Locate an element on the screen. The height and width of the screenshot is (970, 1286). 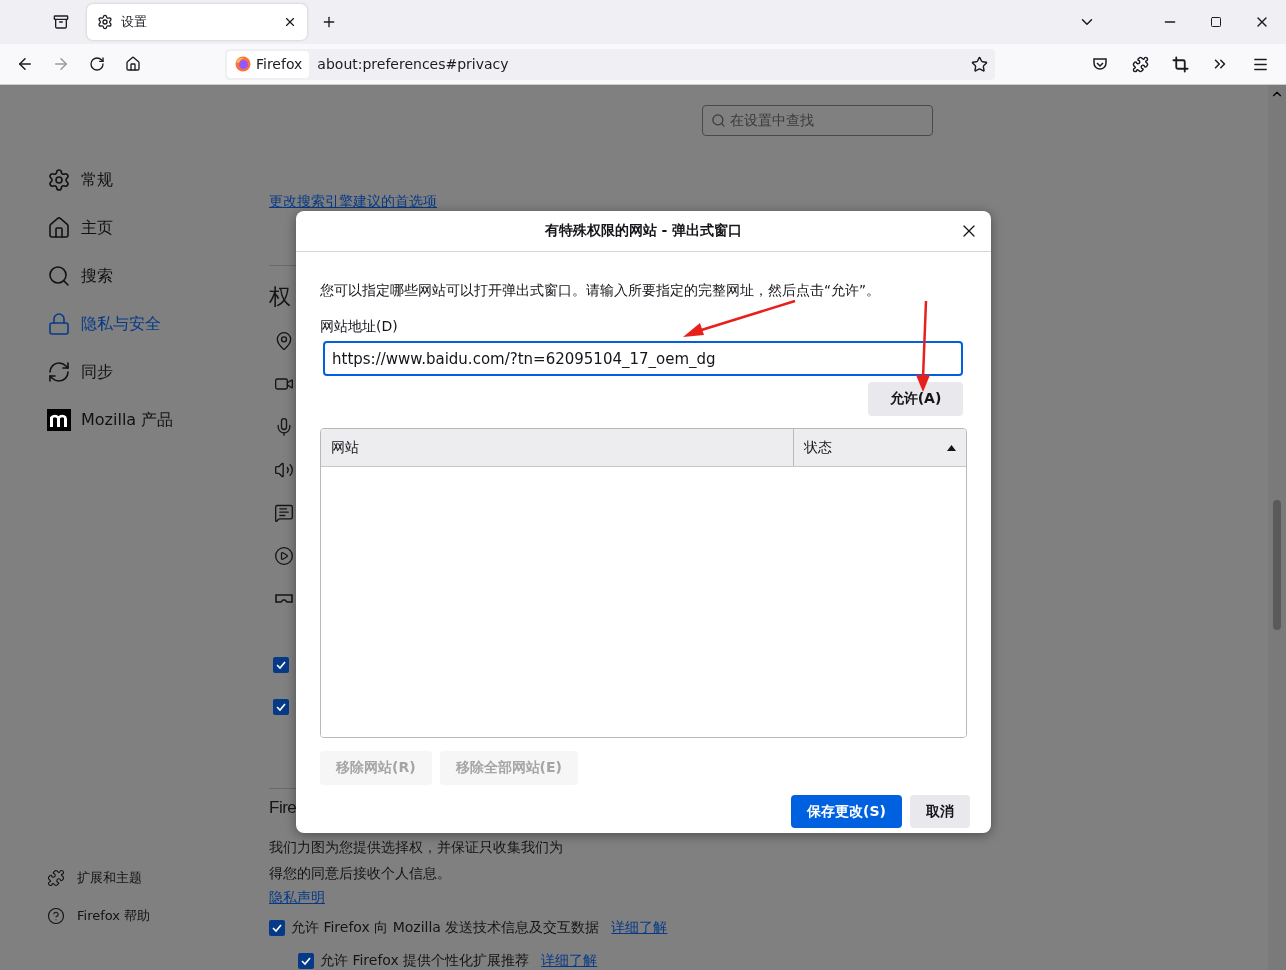
logo-icon is located at coordinates (59, 420).